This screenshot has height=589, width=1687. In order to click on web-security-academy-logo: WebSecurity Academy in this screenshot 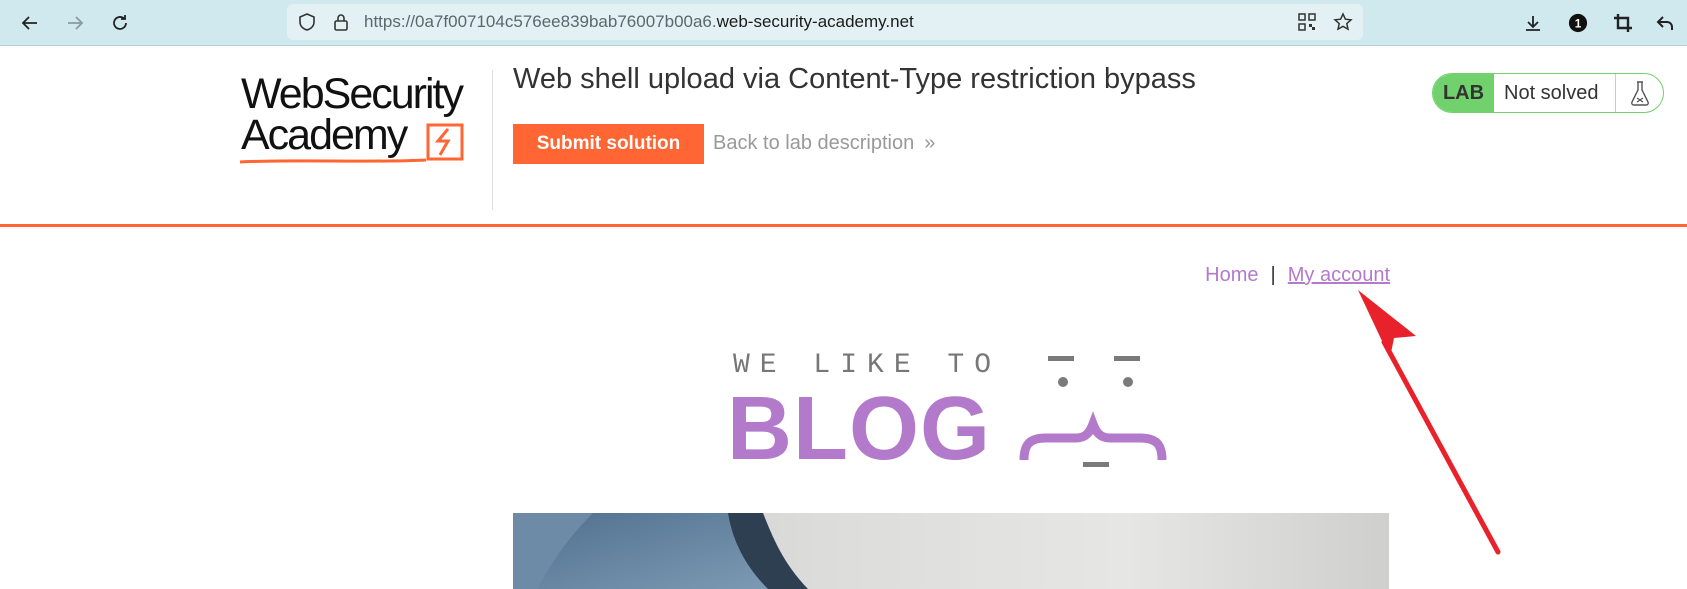, I will do `click(364, 120)`.